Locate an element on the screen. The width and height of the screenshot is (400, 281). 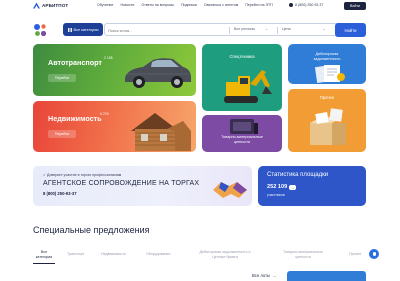
tab-label: Ценные бумаги is located at coordinates (225, 256).